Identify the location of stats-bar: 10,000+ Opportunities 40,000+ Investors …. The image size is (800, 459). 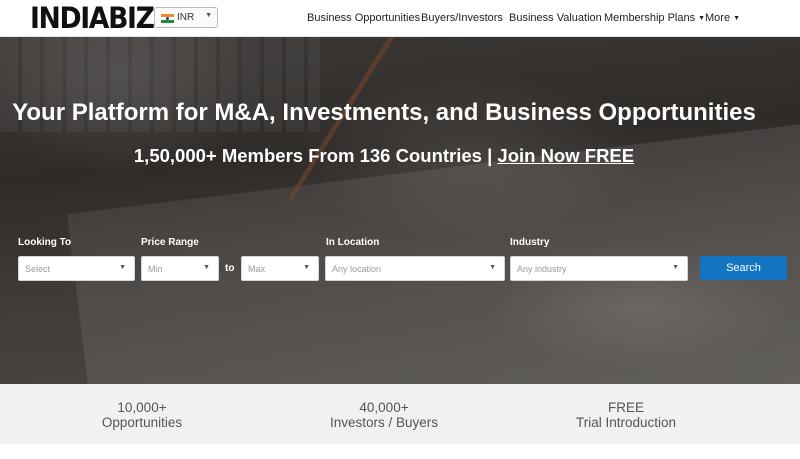
(400, 414).